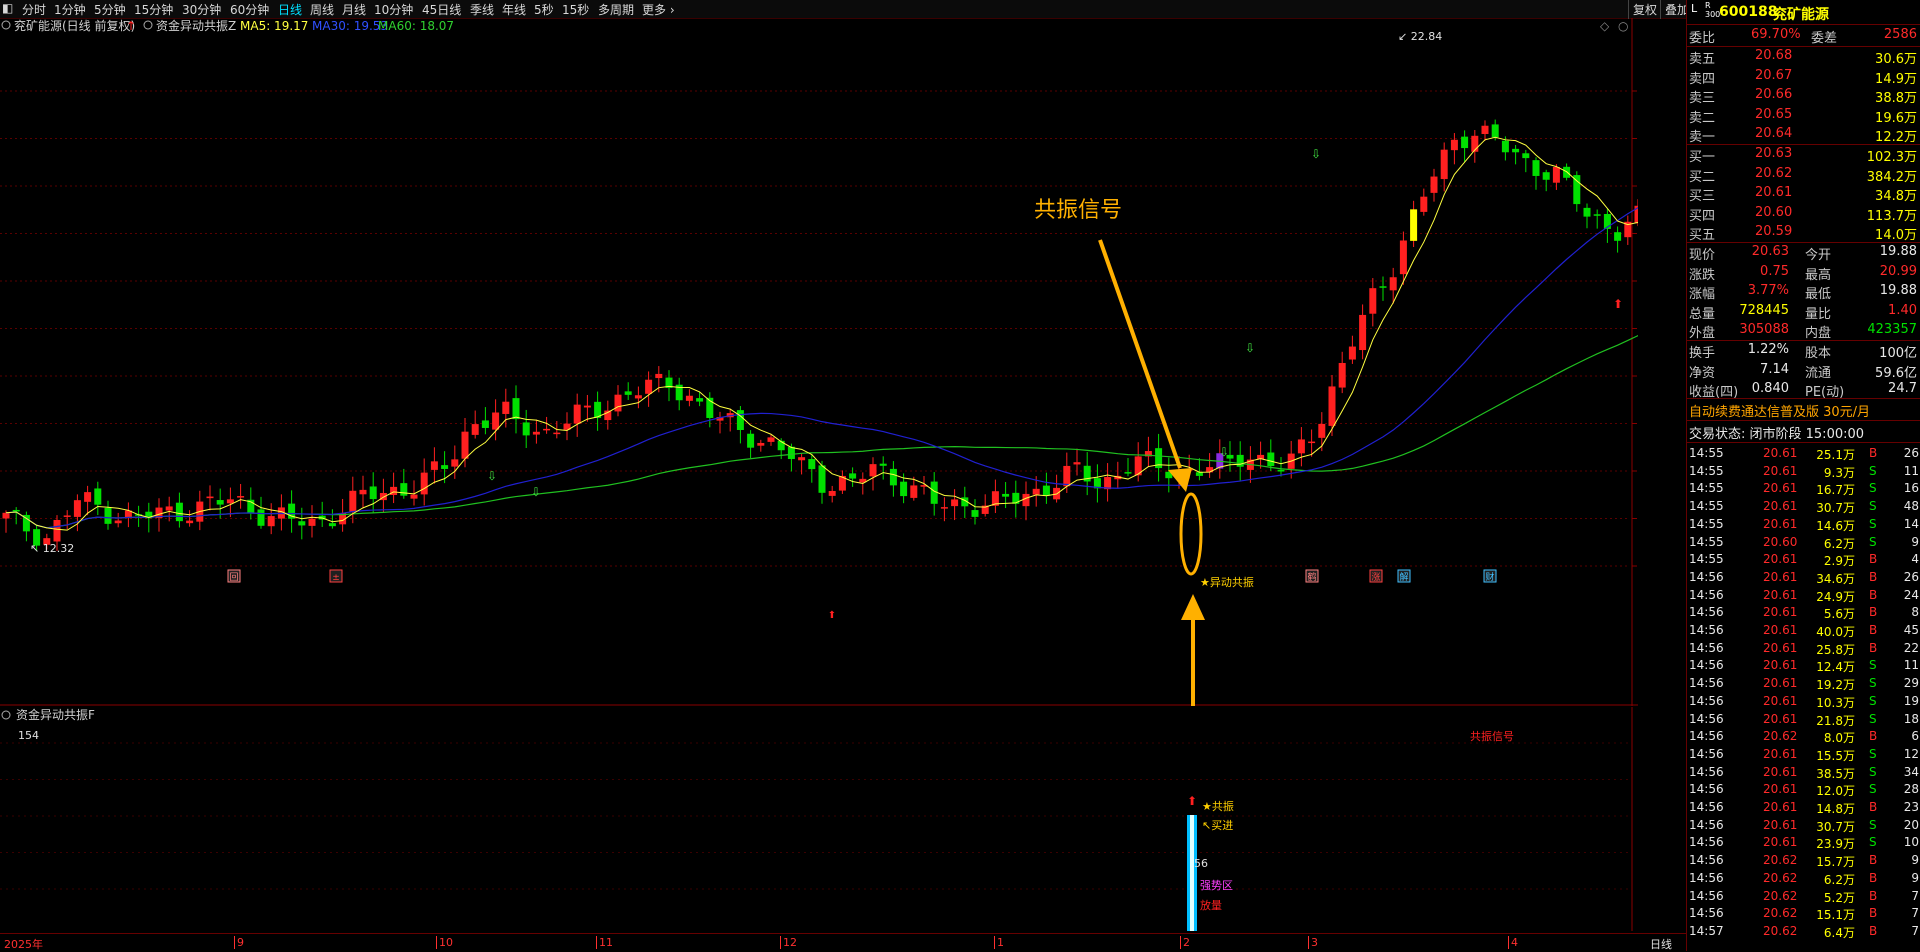  I want to click on period-tab-2: 5分钟, so click(110, 9).